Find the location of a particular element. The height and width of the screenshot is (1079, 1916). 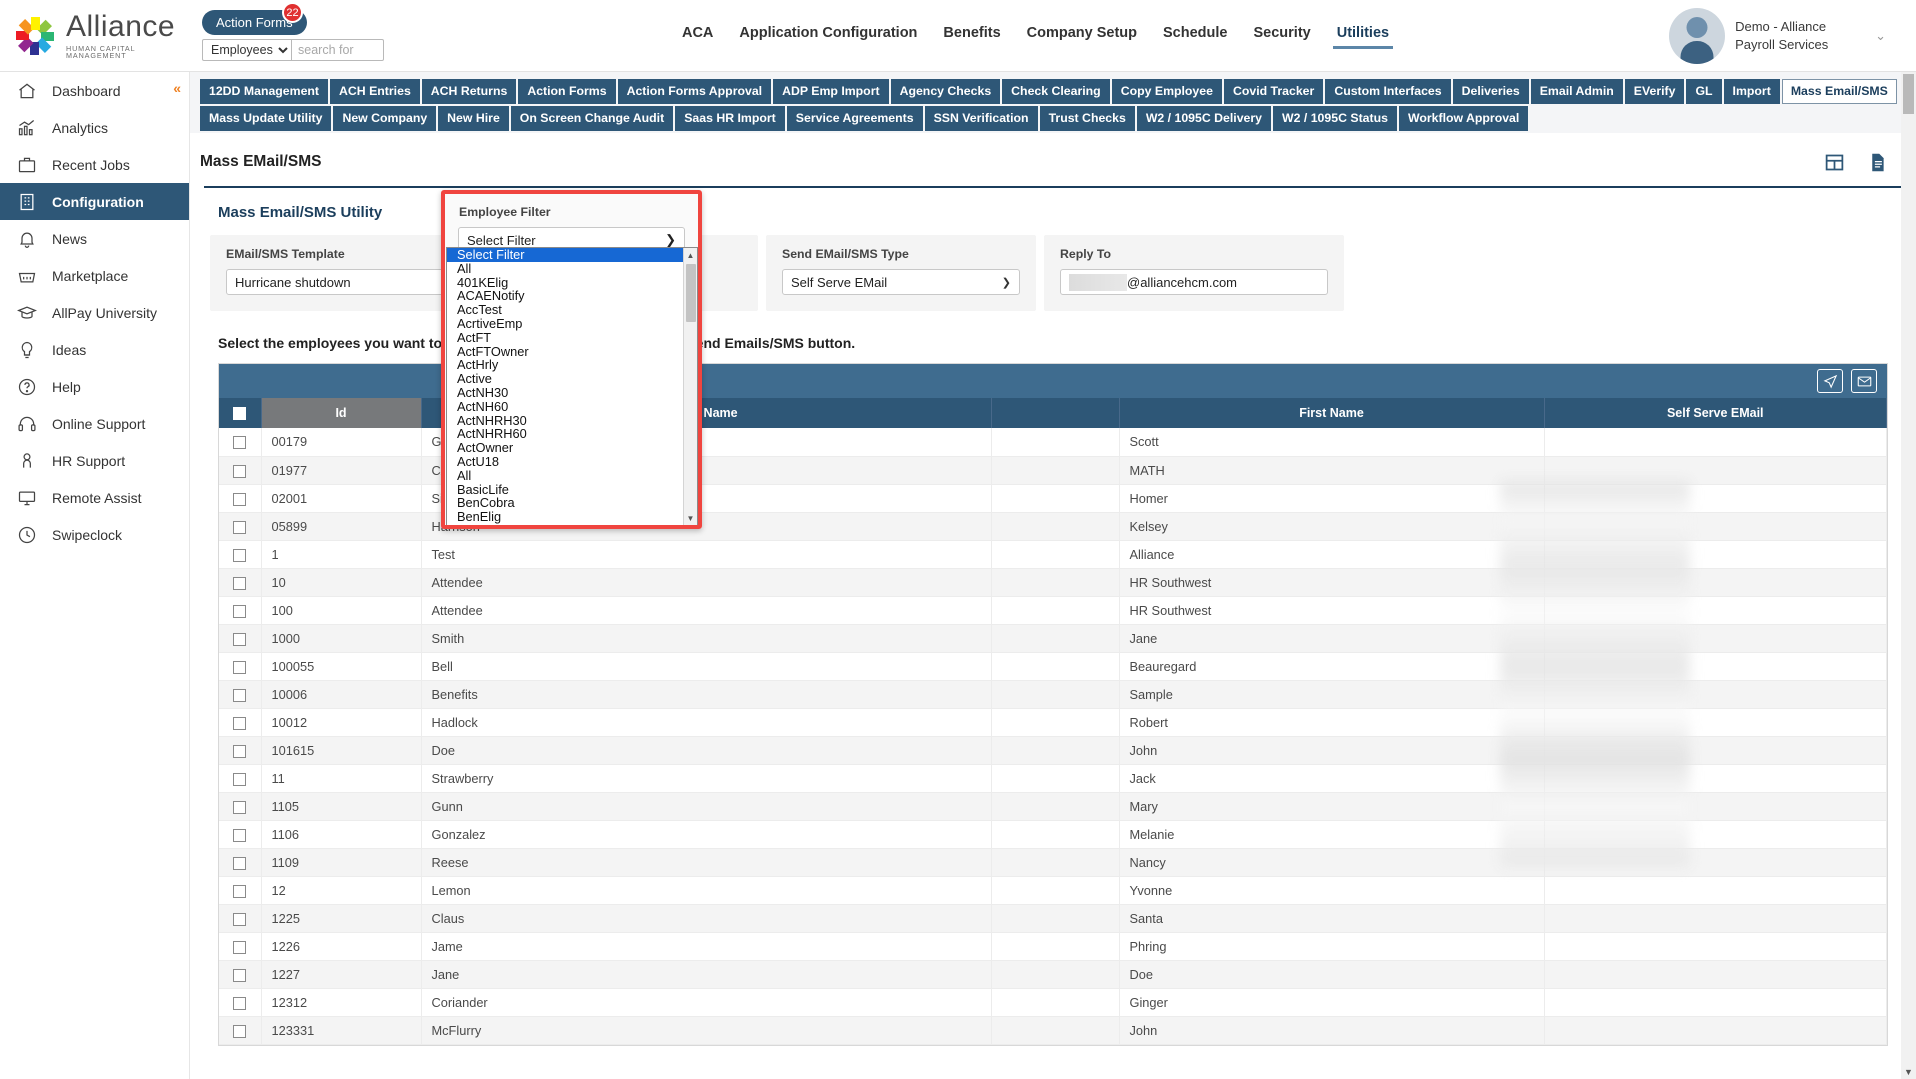

option-bencobra: BenCobra is located at coordinates (572, 503).